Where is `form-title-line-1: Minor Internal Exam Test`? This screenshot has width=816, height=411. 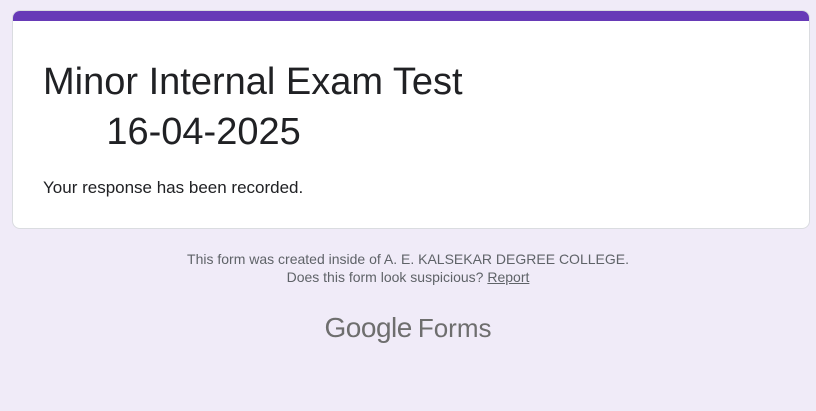 form-title-line-1: Minor Internal Exam Test is located at coordinates (253, 82).